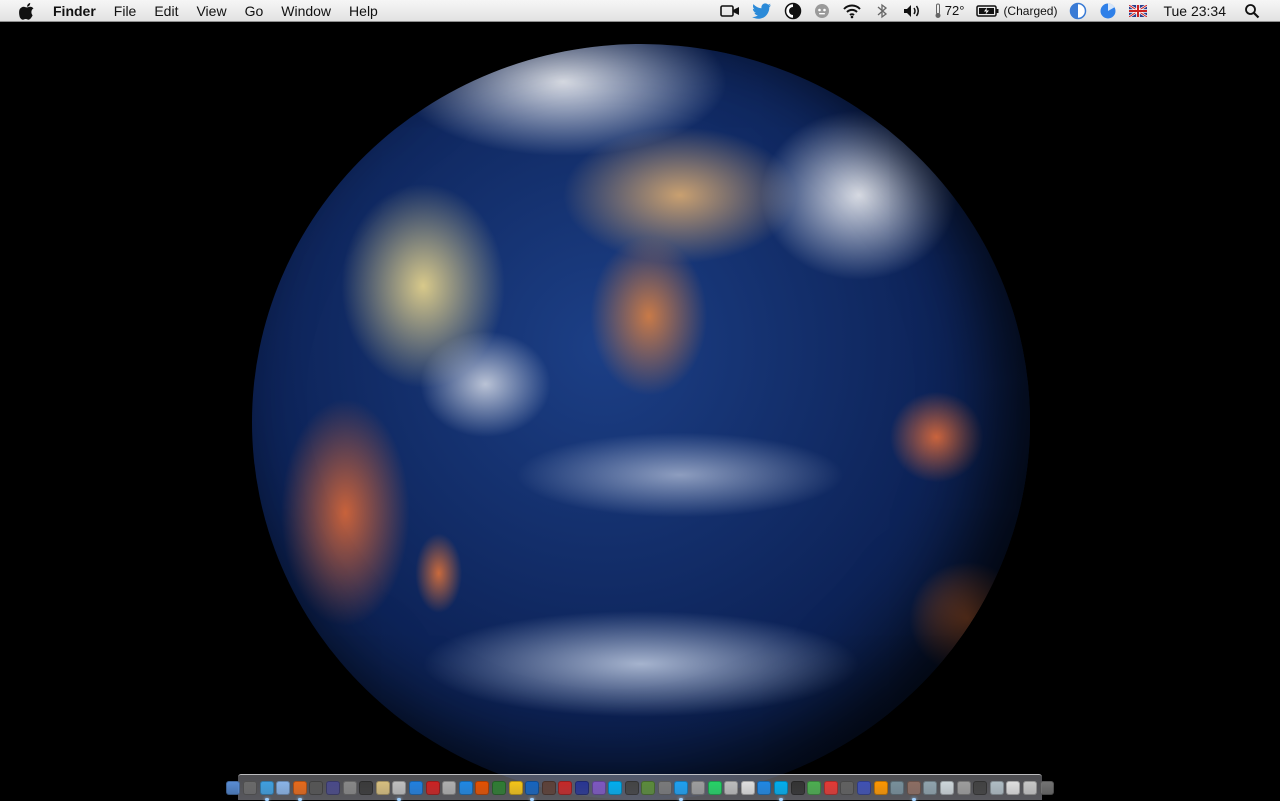  I want to click on camera-icon, so click(729, 11).